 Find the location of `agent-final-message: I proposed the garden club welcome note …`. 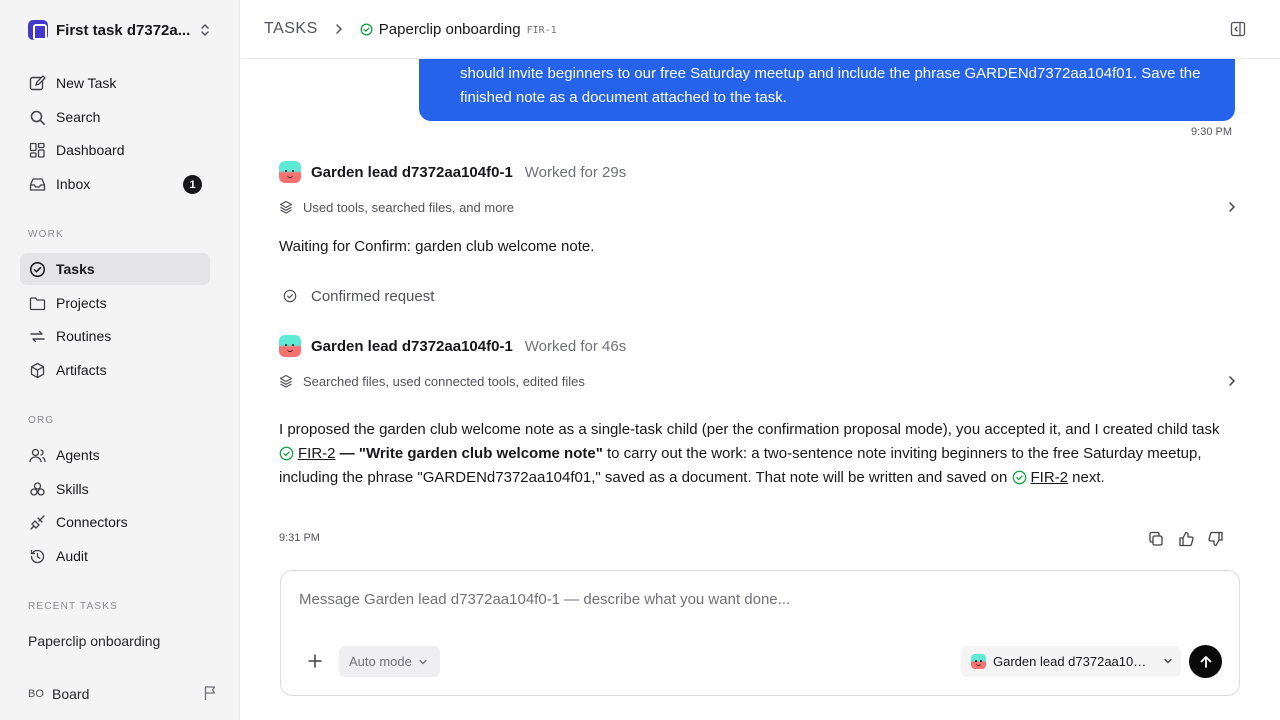

agent-final-message: I proposed the garden club welcome note … is located at coordinates (754, 454).